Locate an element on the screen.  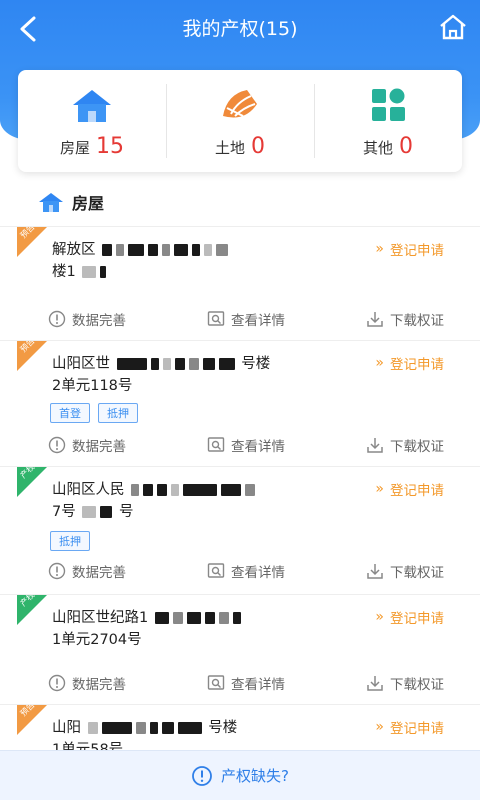
page-title: 我的产权(15) is located at coordinates (240, 29).